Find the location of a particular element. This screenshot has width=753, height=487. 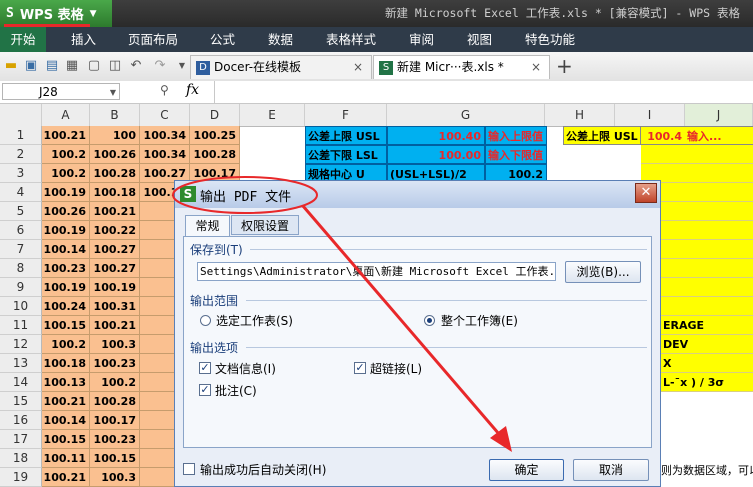

radio-selected-sheets-label: 选定工作表(S) is located at coordinates (254, 320).